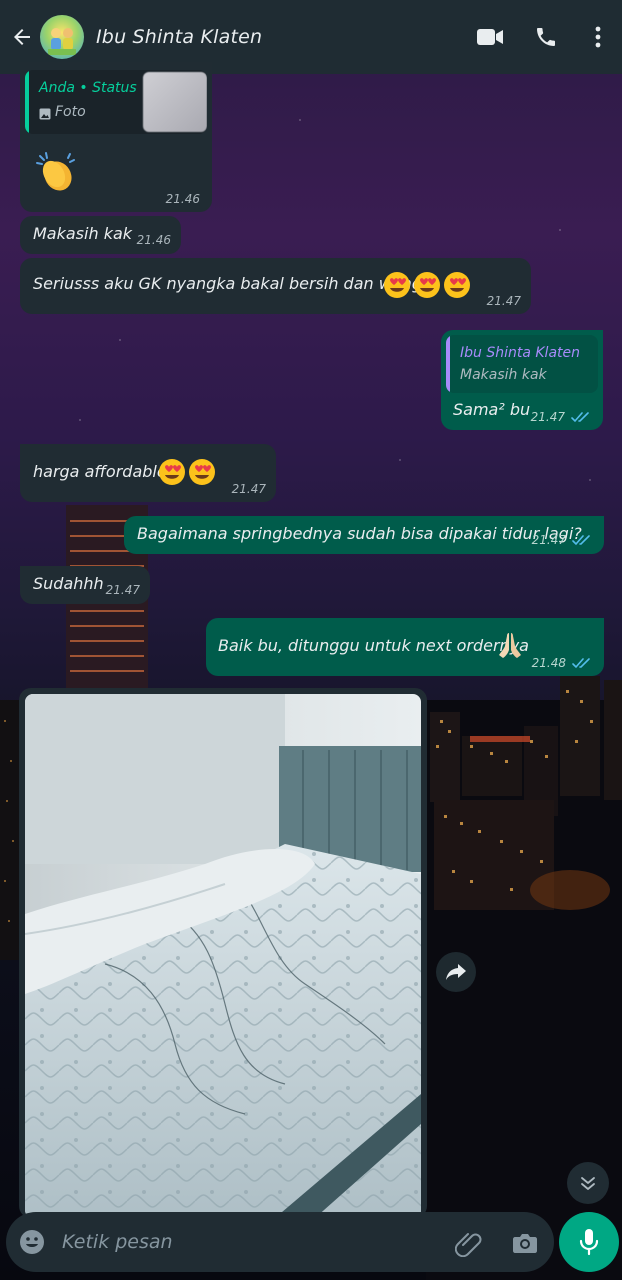  I want to click on voice-call-button, so click(546, 37).